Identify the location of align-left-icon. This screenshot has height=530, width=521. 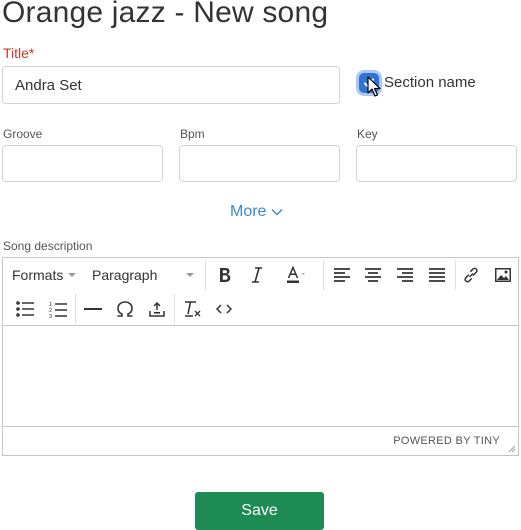
(342, 275).